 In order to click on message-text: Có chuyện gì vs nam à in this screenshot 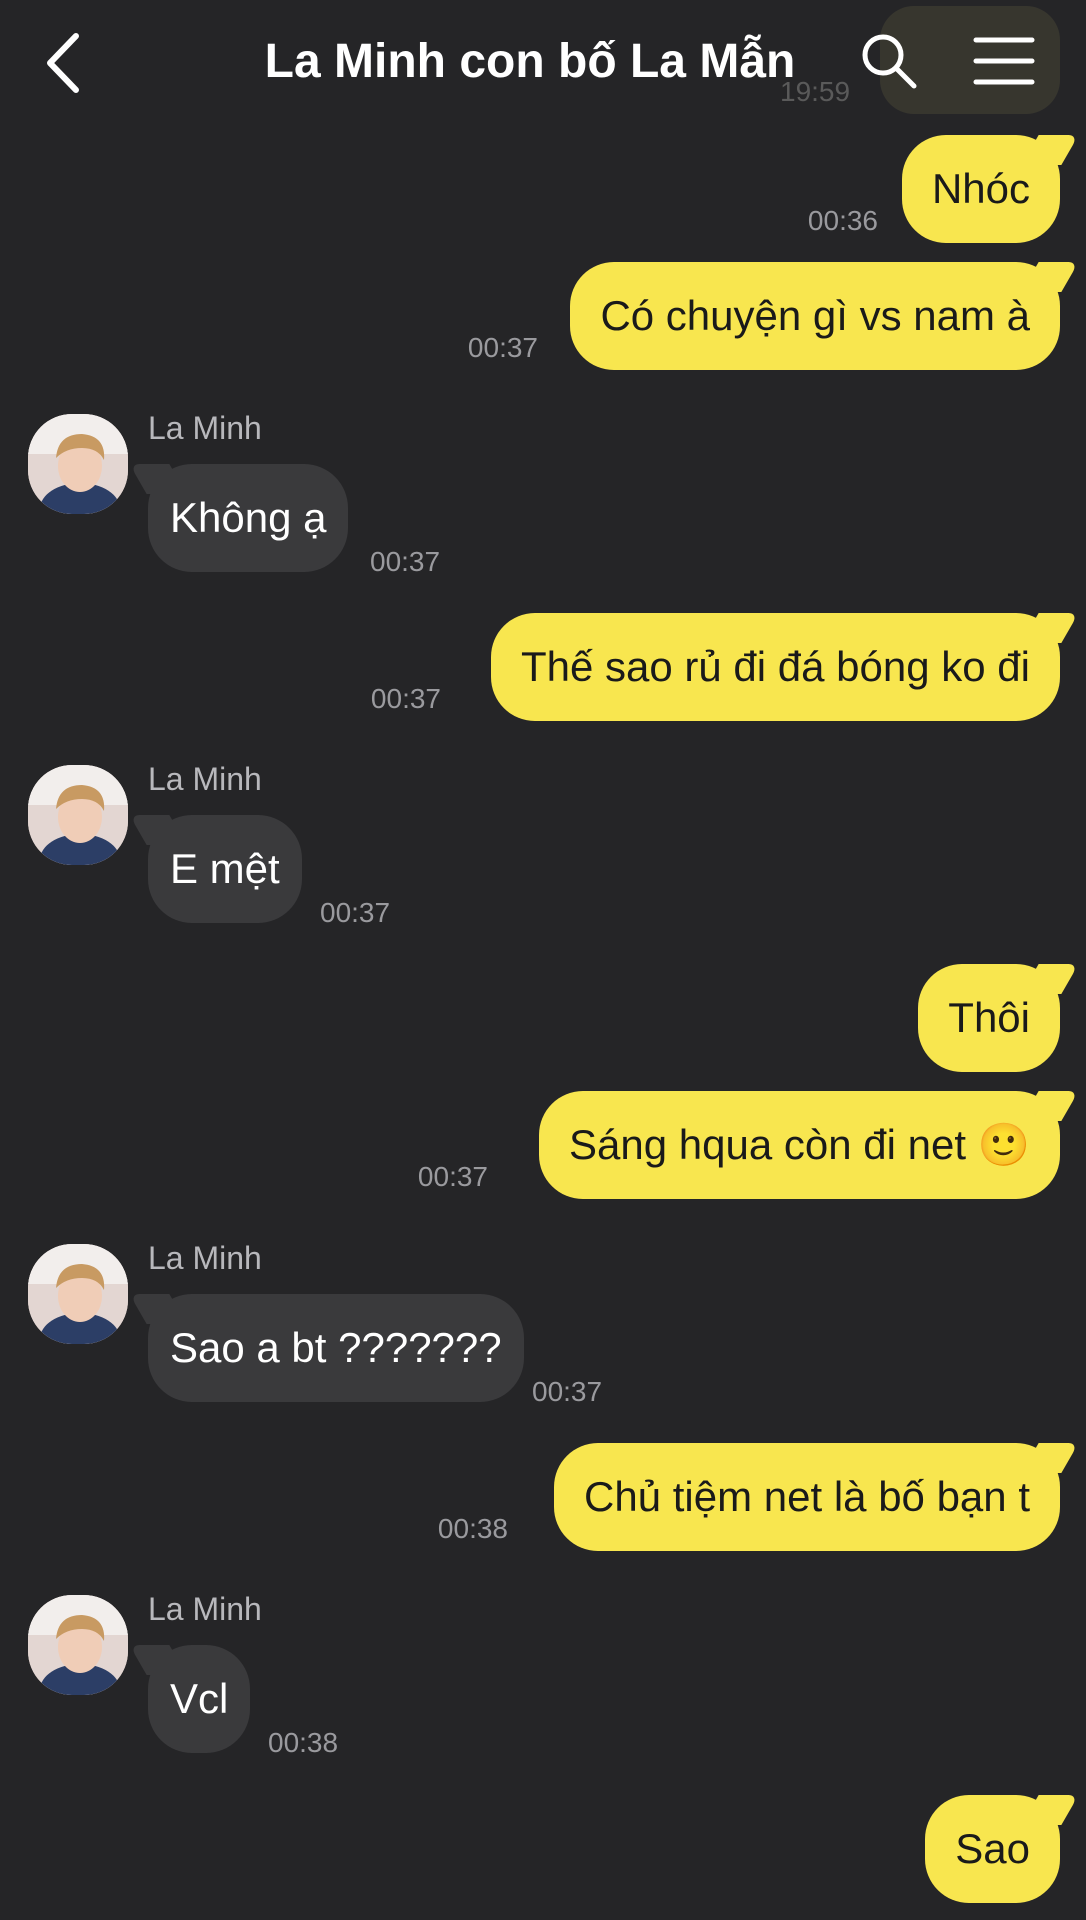, I will do `click(815, 315)`.